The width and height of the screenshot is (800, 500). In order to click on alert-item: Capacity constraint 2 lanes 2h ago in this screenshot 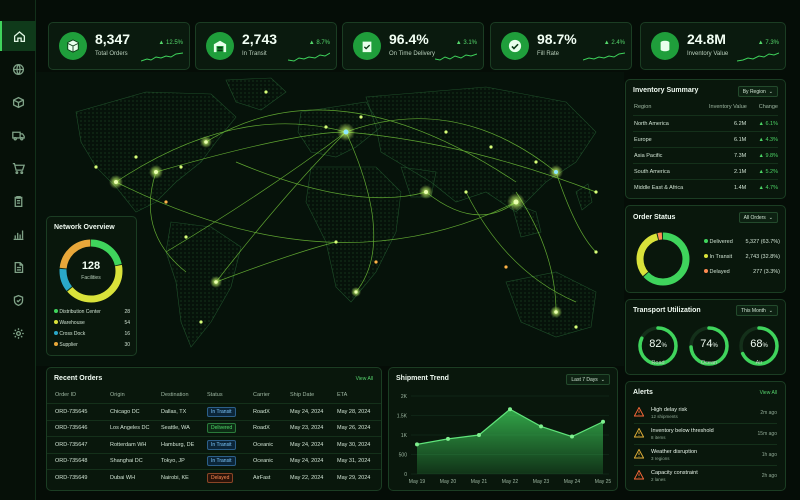, I will do `click(705, 477)`.